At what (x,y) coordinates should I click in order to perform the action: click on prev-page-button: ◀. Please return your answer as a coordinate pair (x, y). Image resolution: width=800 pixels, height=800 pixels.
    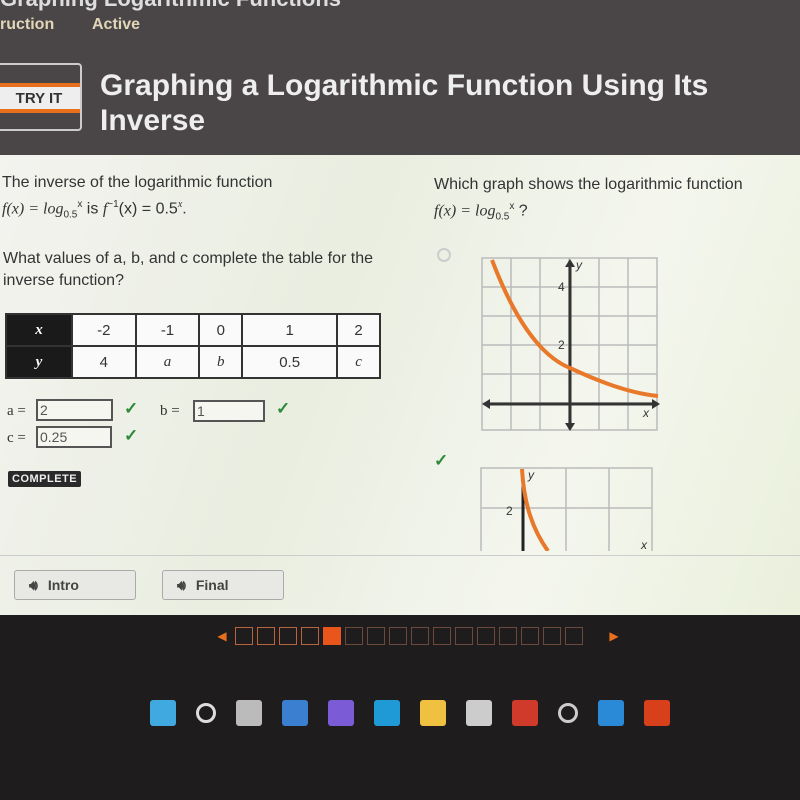
    Looking at the image, I should click on (222, 636).